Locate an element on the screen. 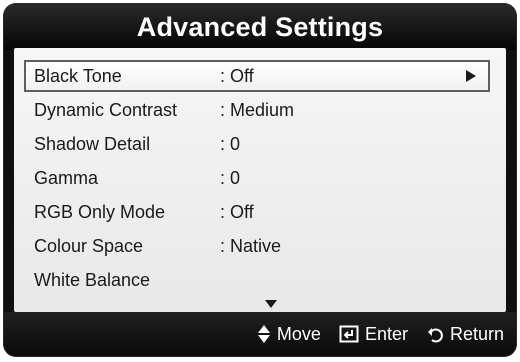 Image resolution: width=520 pixels, height=362 pixels. menu-item-rgb-only-mode: RGB Only Mode : Off is located at coordinates (256, 212).